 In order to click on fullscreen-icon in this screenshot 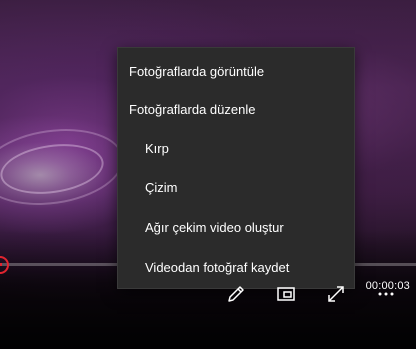, I will do `click(336, 294)`.